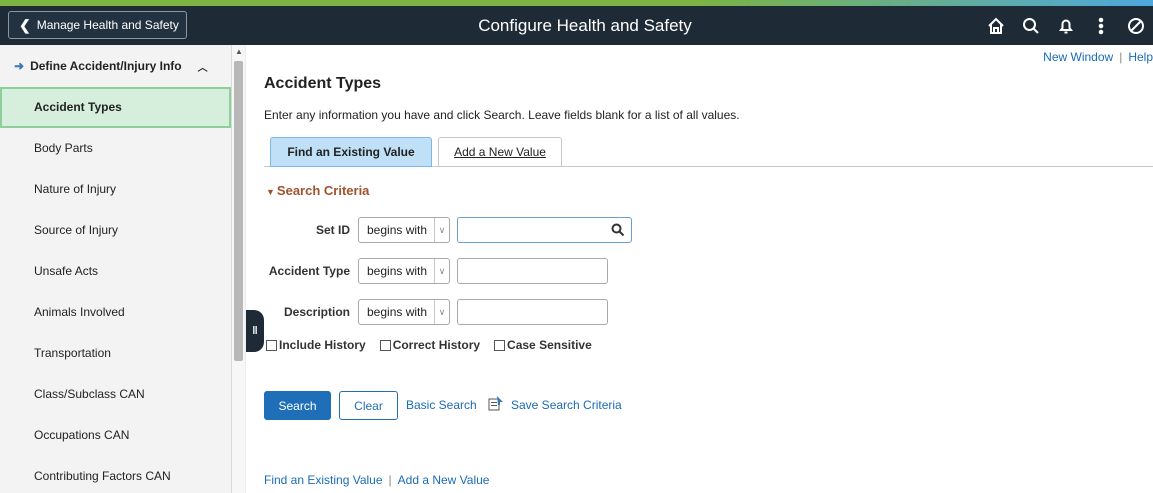 This screenshot has width=1153, height=493. I want to click on sidebar-item-class-subclass-can: Class/Subclass CAN, so click(115, 394).